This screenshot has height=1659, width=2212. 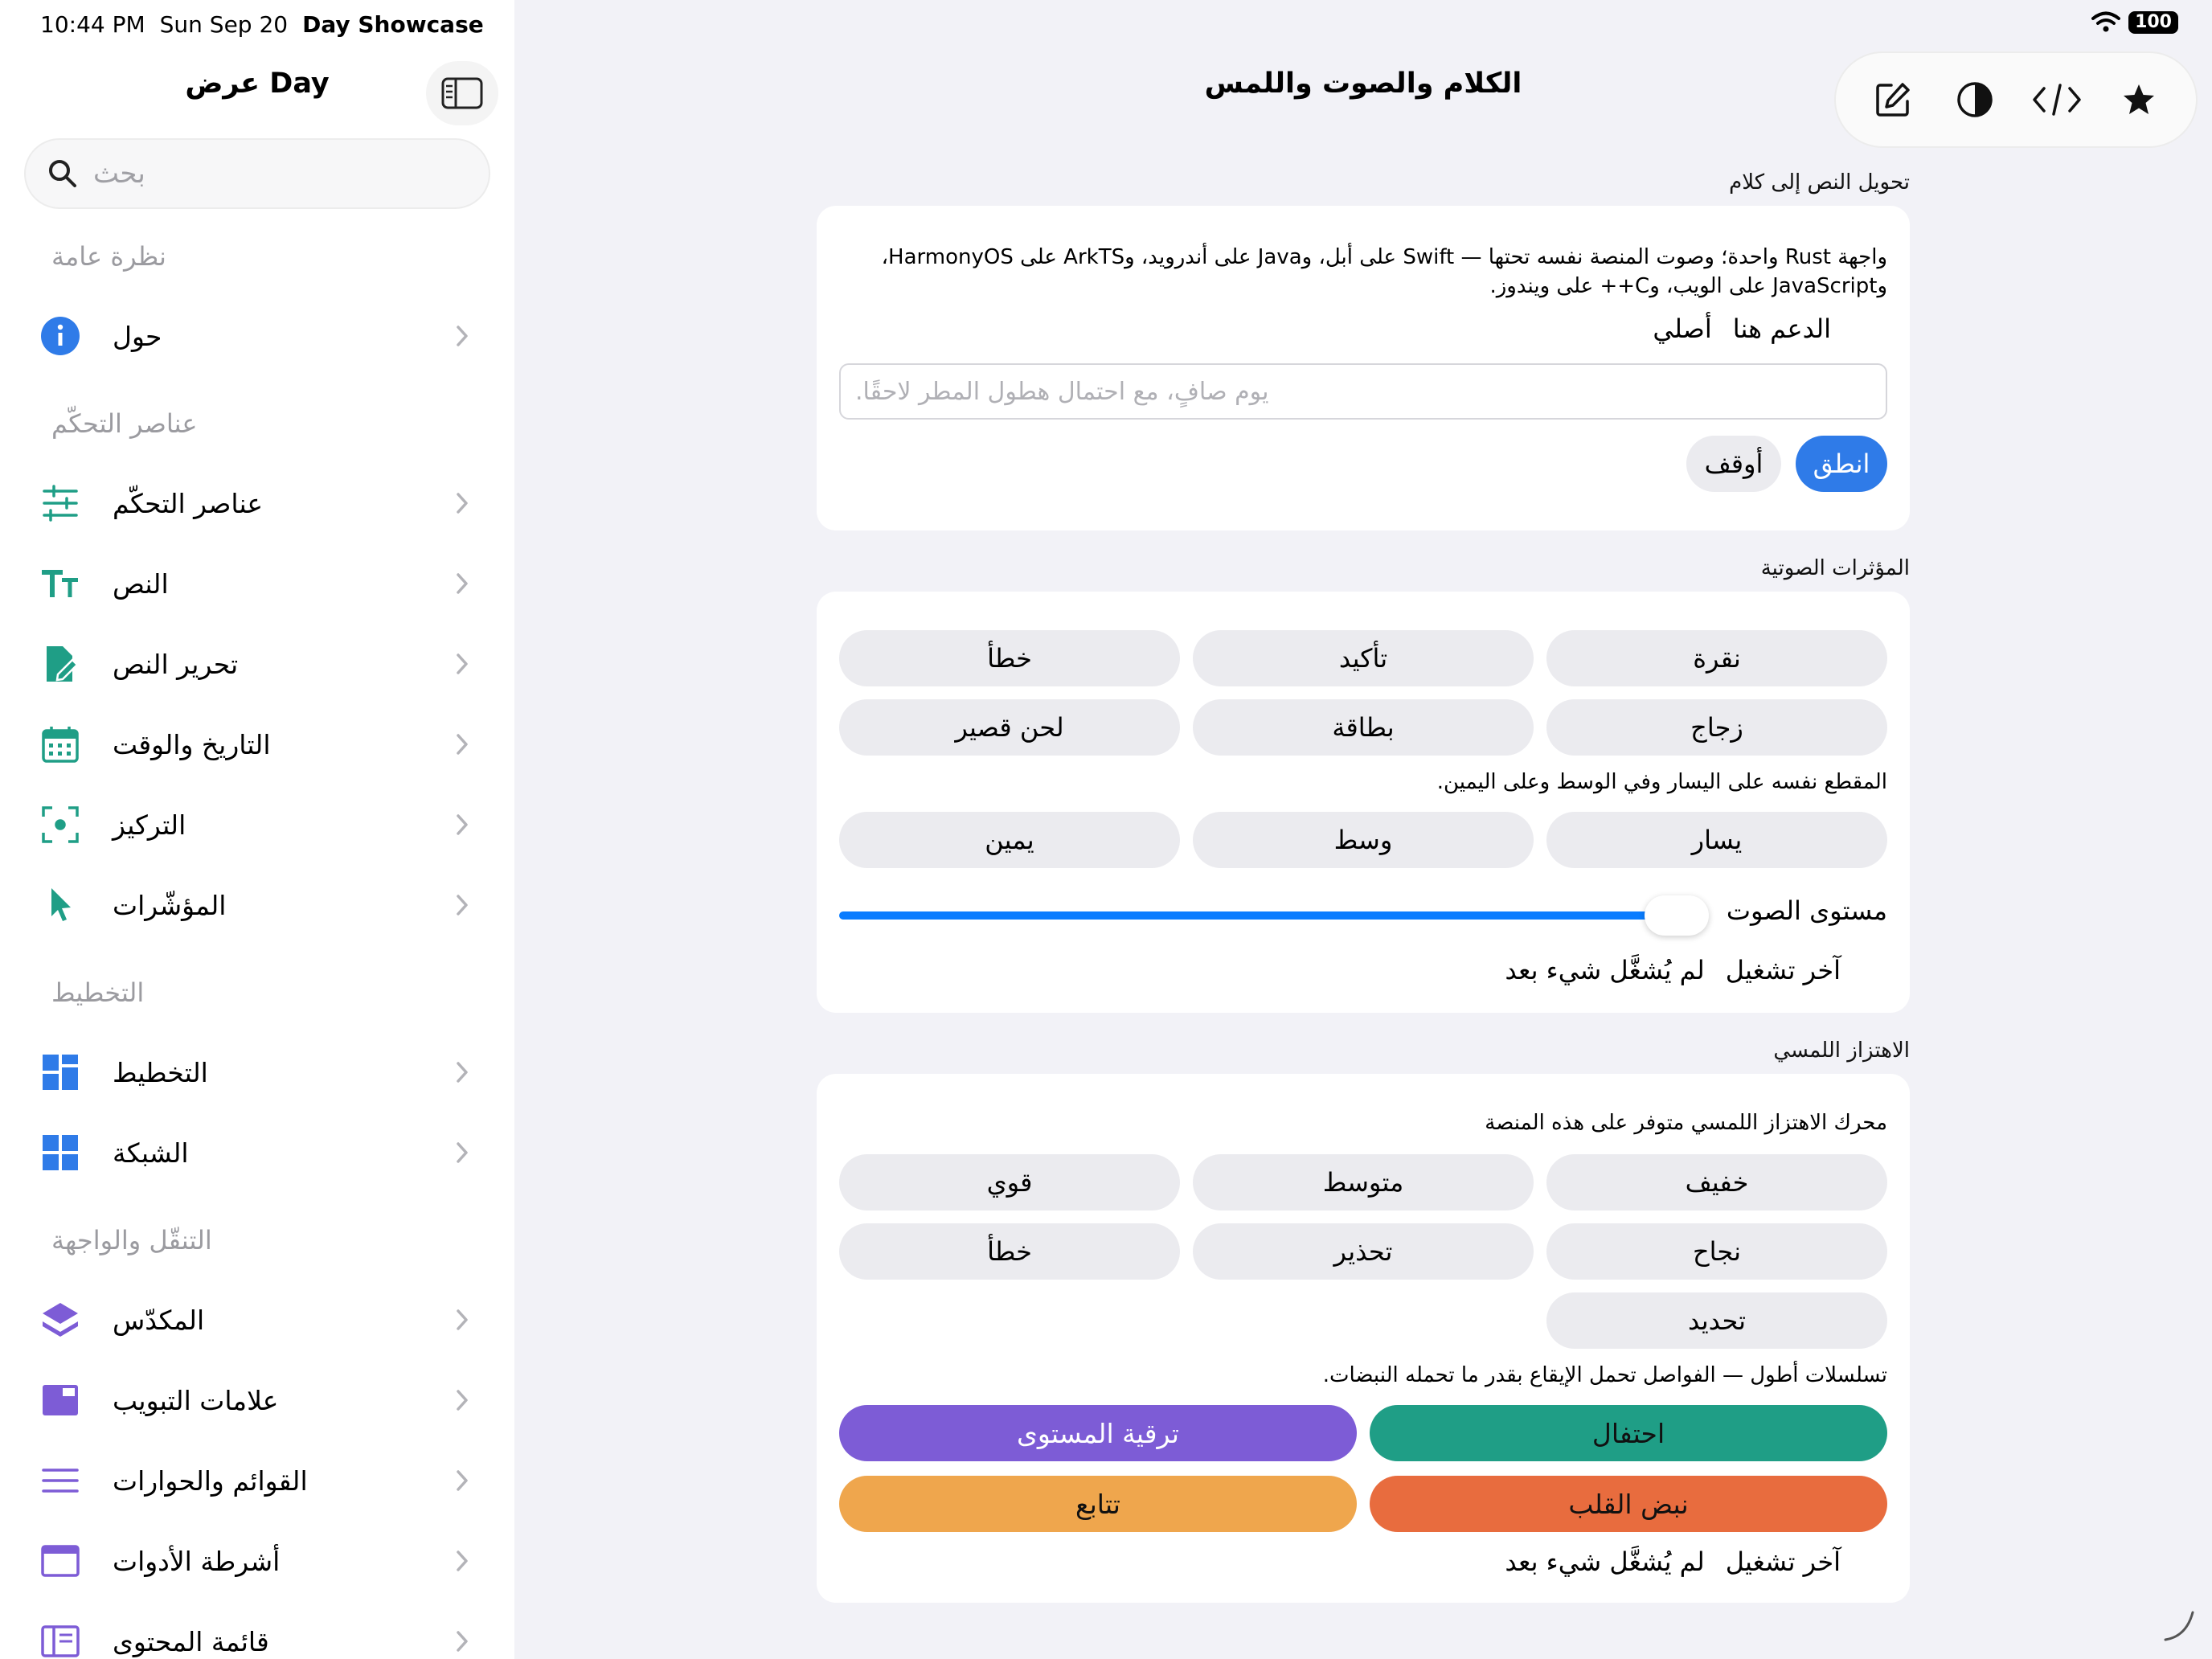 What do you see at coordinates (197, 1561) in the screenshot?
I see `sidebar-item-label: أشرطة الأدوات` at bounding box center [197, 1561].